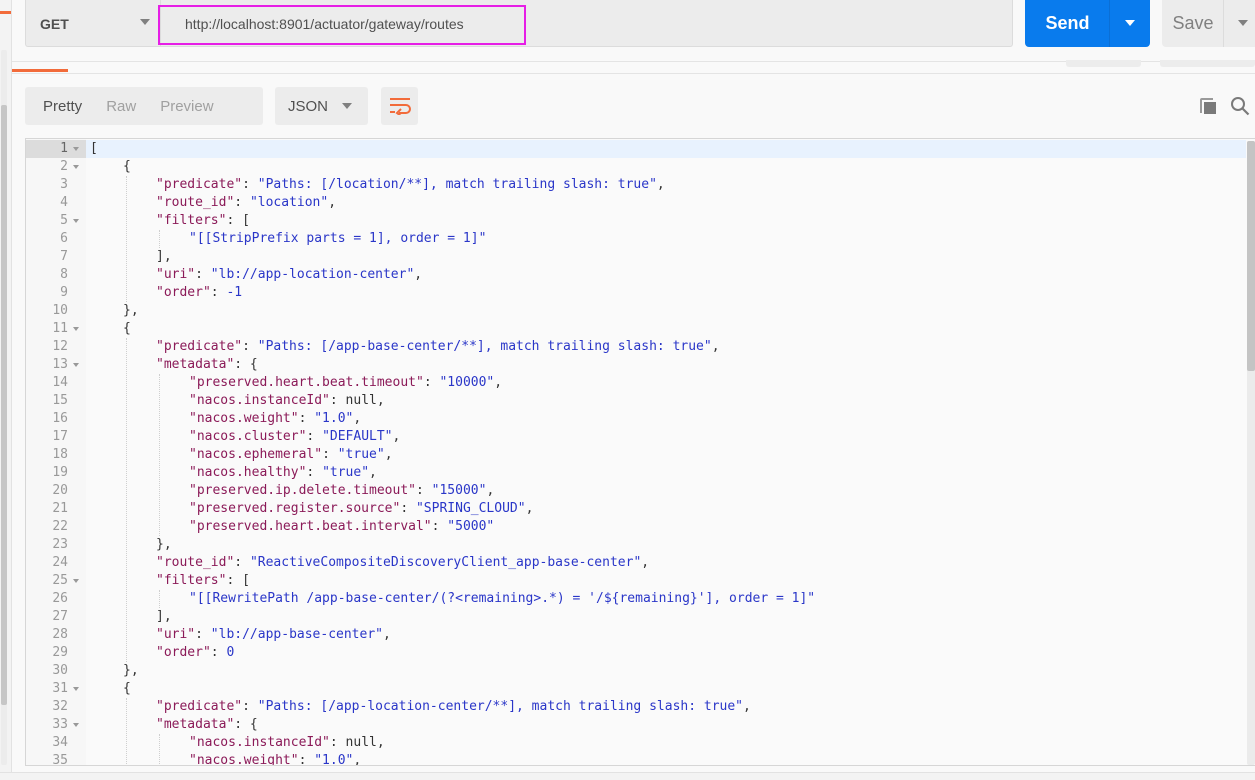 The width and height of the screenshot is (1255, 780). What do you see at coordinates (636, 455) in the screenshot?
I see `code-line: 18 "nacos.ephemeral": "true",` at bounding box center [636, 455].